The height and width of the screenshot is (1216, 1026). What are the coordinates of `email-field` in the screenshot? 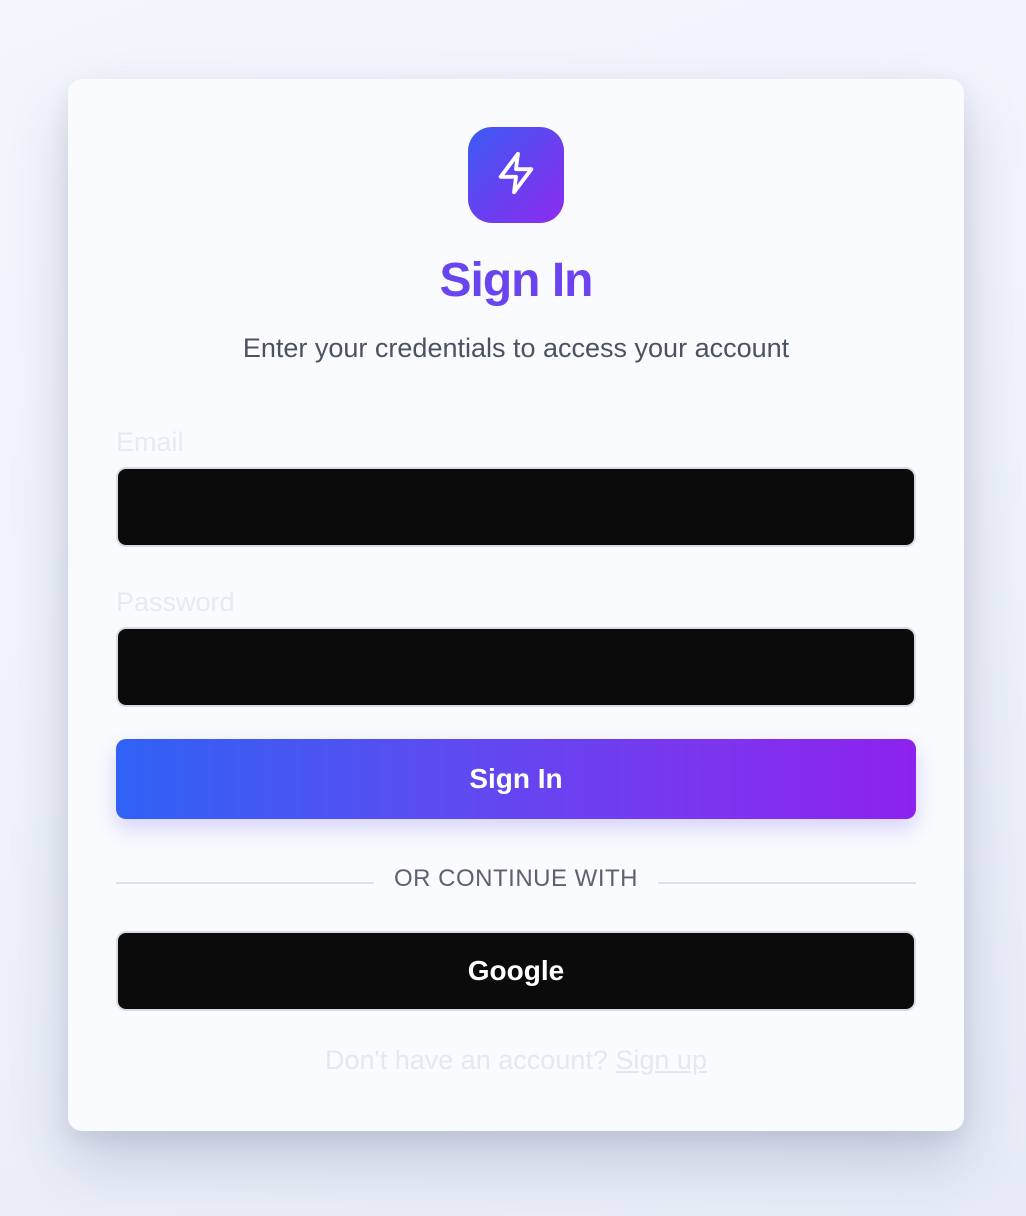 It's located at (516, 507).